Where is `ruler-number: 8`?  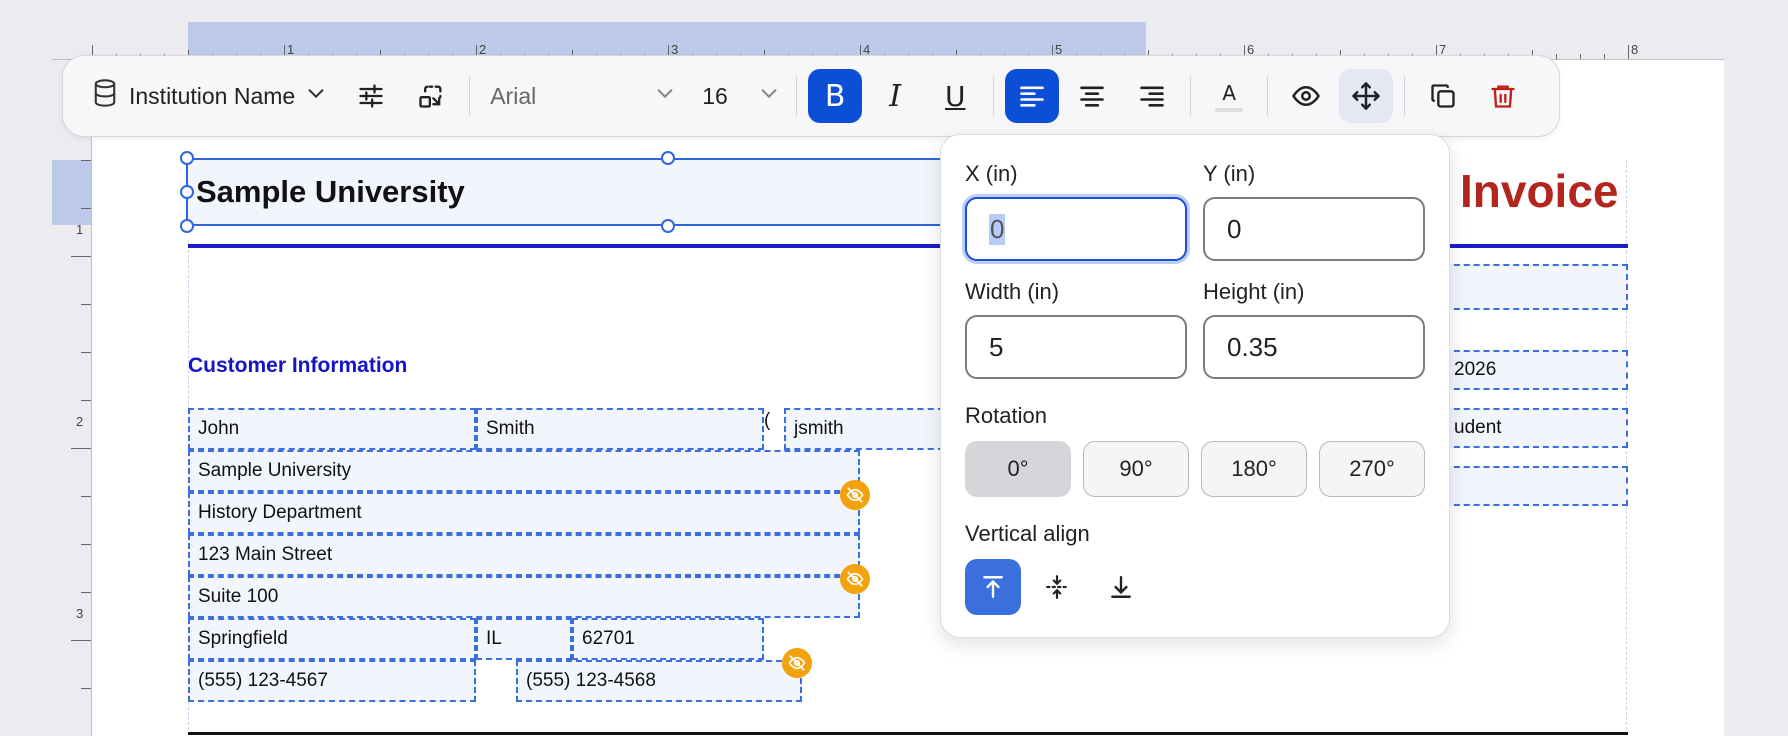 ruler-number: 8 is located at coordinates (1635, 49).